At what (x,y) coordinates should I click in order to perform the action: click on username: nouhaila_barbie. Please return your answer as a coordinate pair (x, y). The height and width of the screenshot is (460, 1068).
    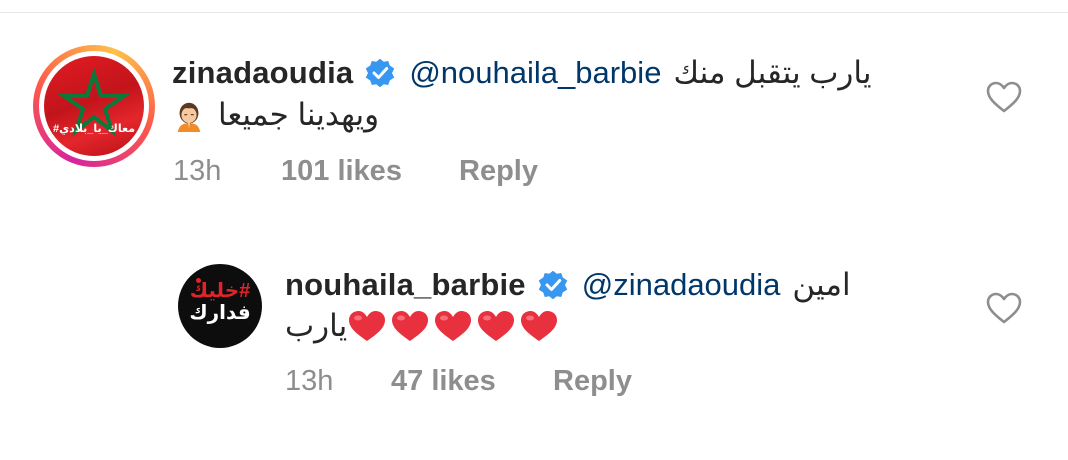
    Looking at the image, I should click on (405, 285).